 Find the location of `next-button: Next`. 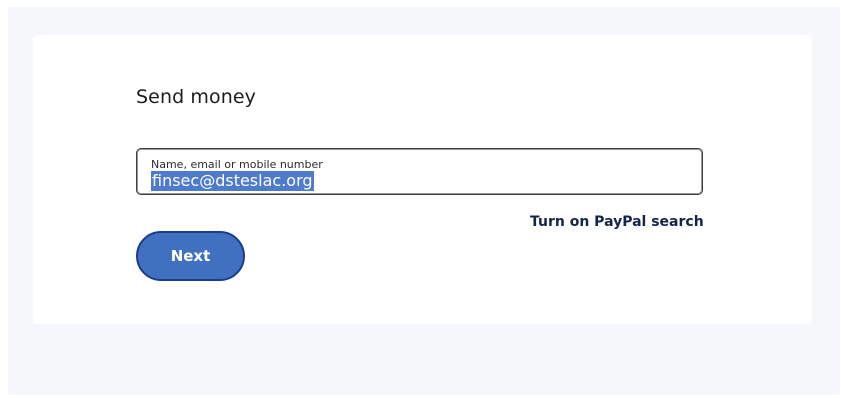

next-button: Next is located at coordinates (190, 256).